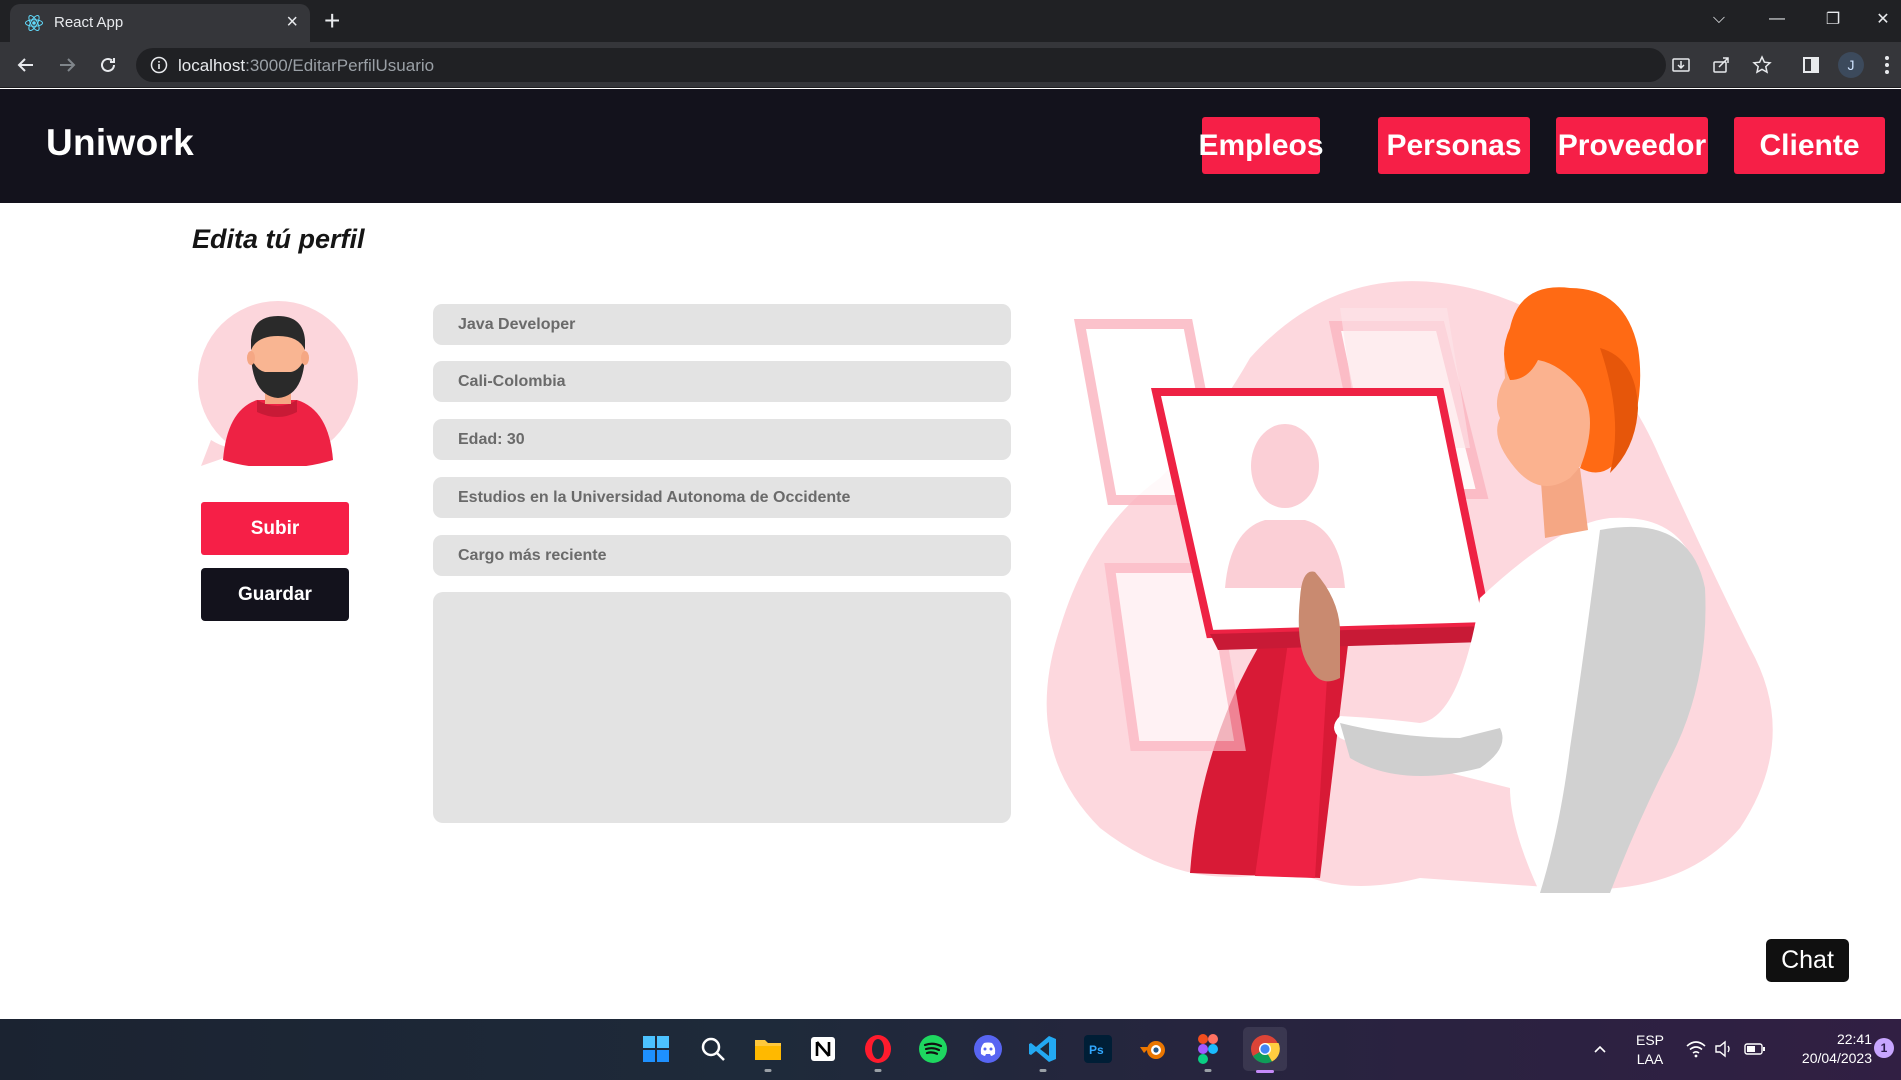 The width and height of the screenshot is (1901, 1080). I want to click on nav-empleos-button: Empleos, so click(1261, 145).